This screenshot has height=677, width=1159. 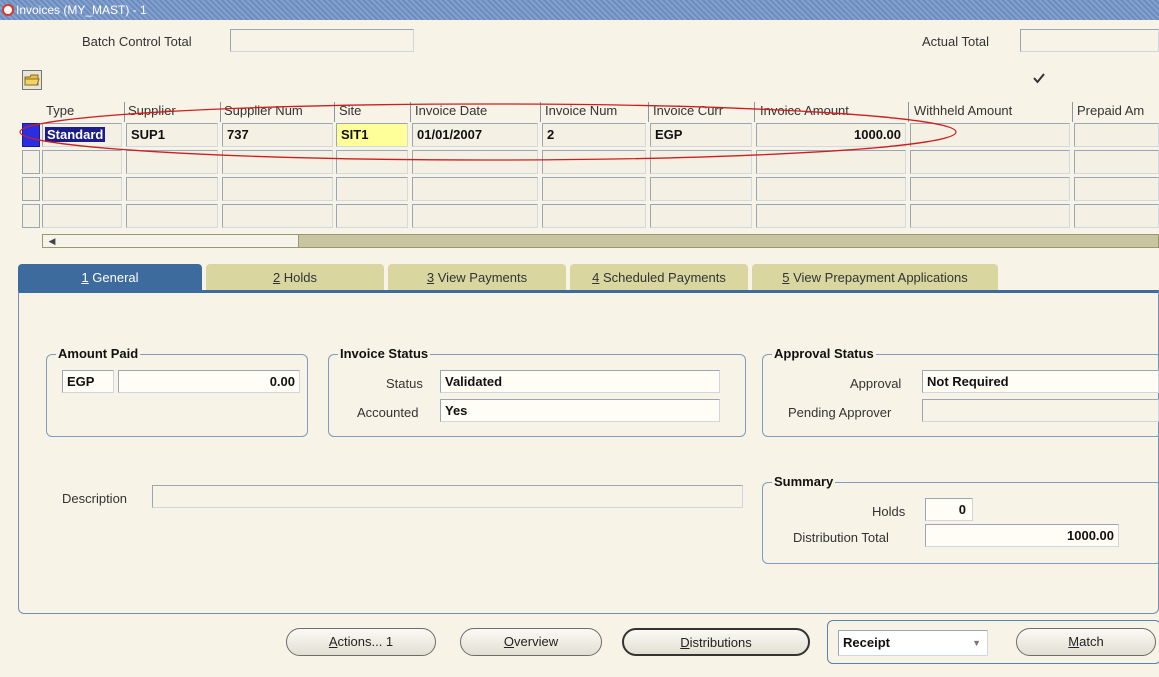 I want to click on btn-accel: A, so click(x=333, y=641).